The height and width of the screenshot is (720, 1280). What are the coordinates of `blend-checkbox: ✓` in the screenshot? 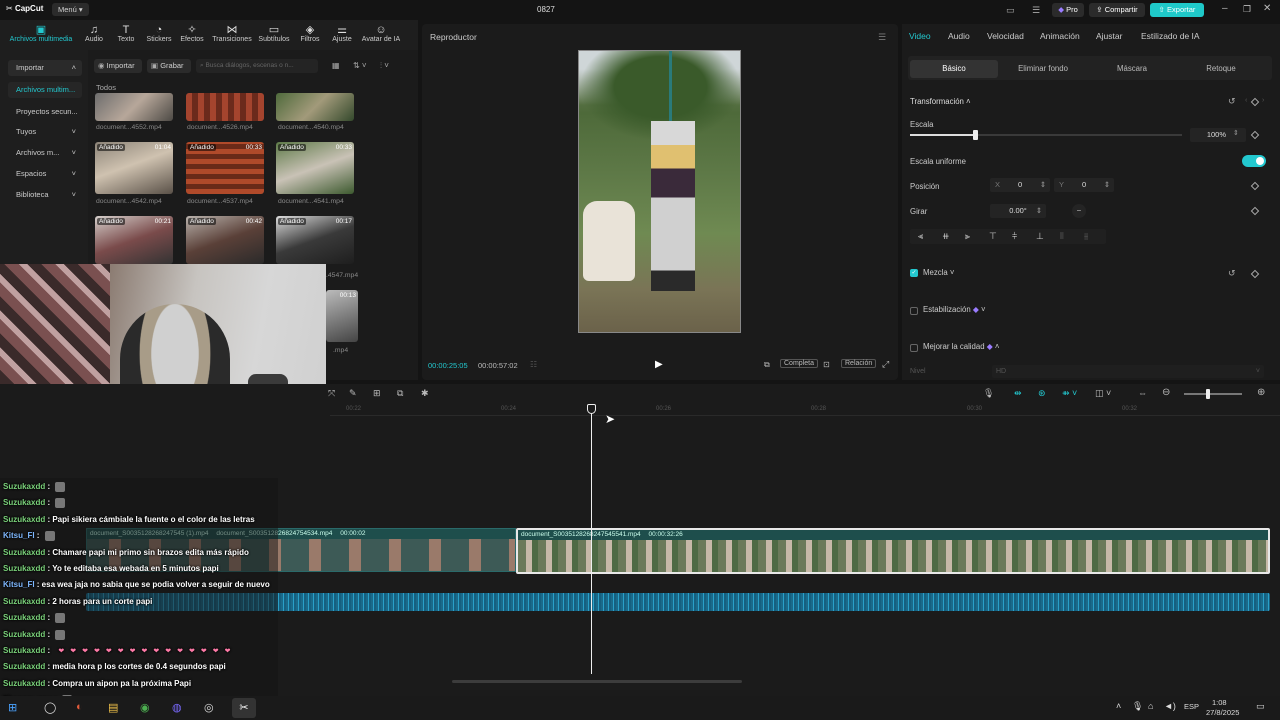 It's located at (914, 273).